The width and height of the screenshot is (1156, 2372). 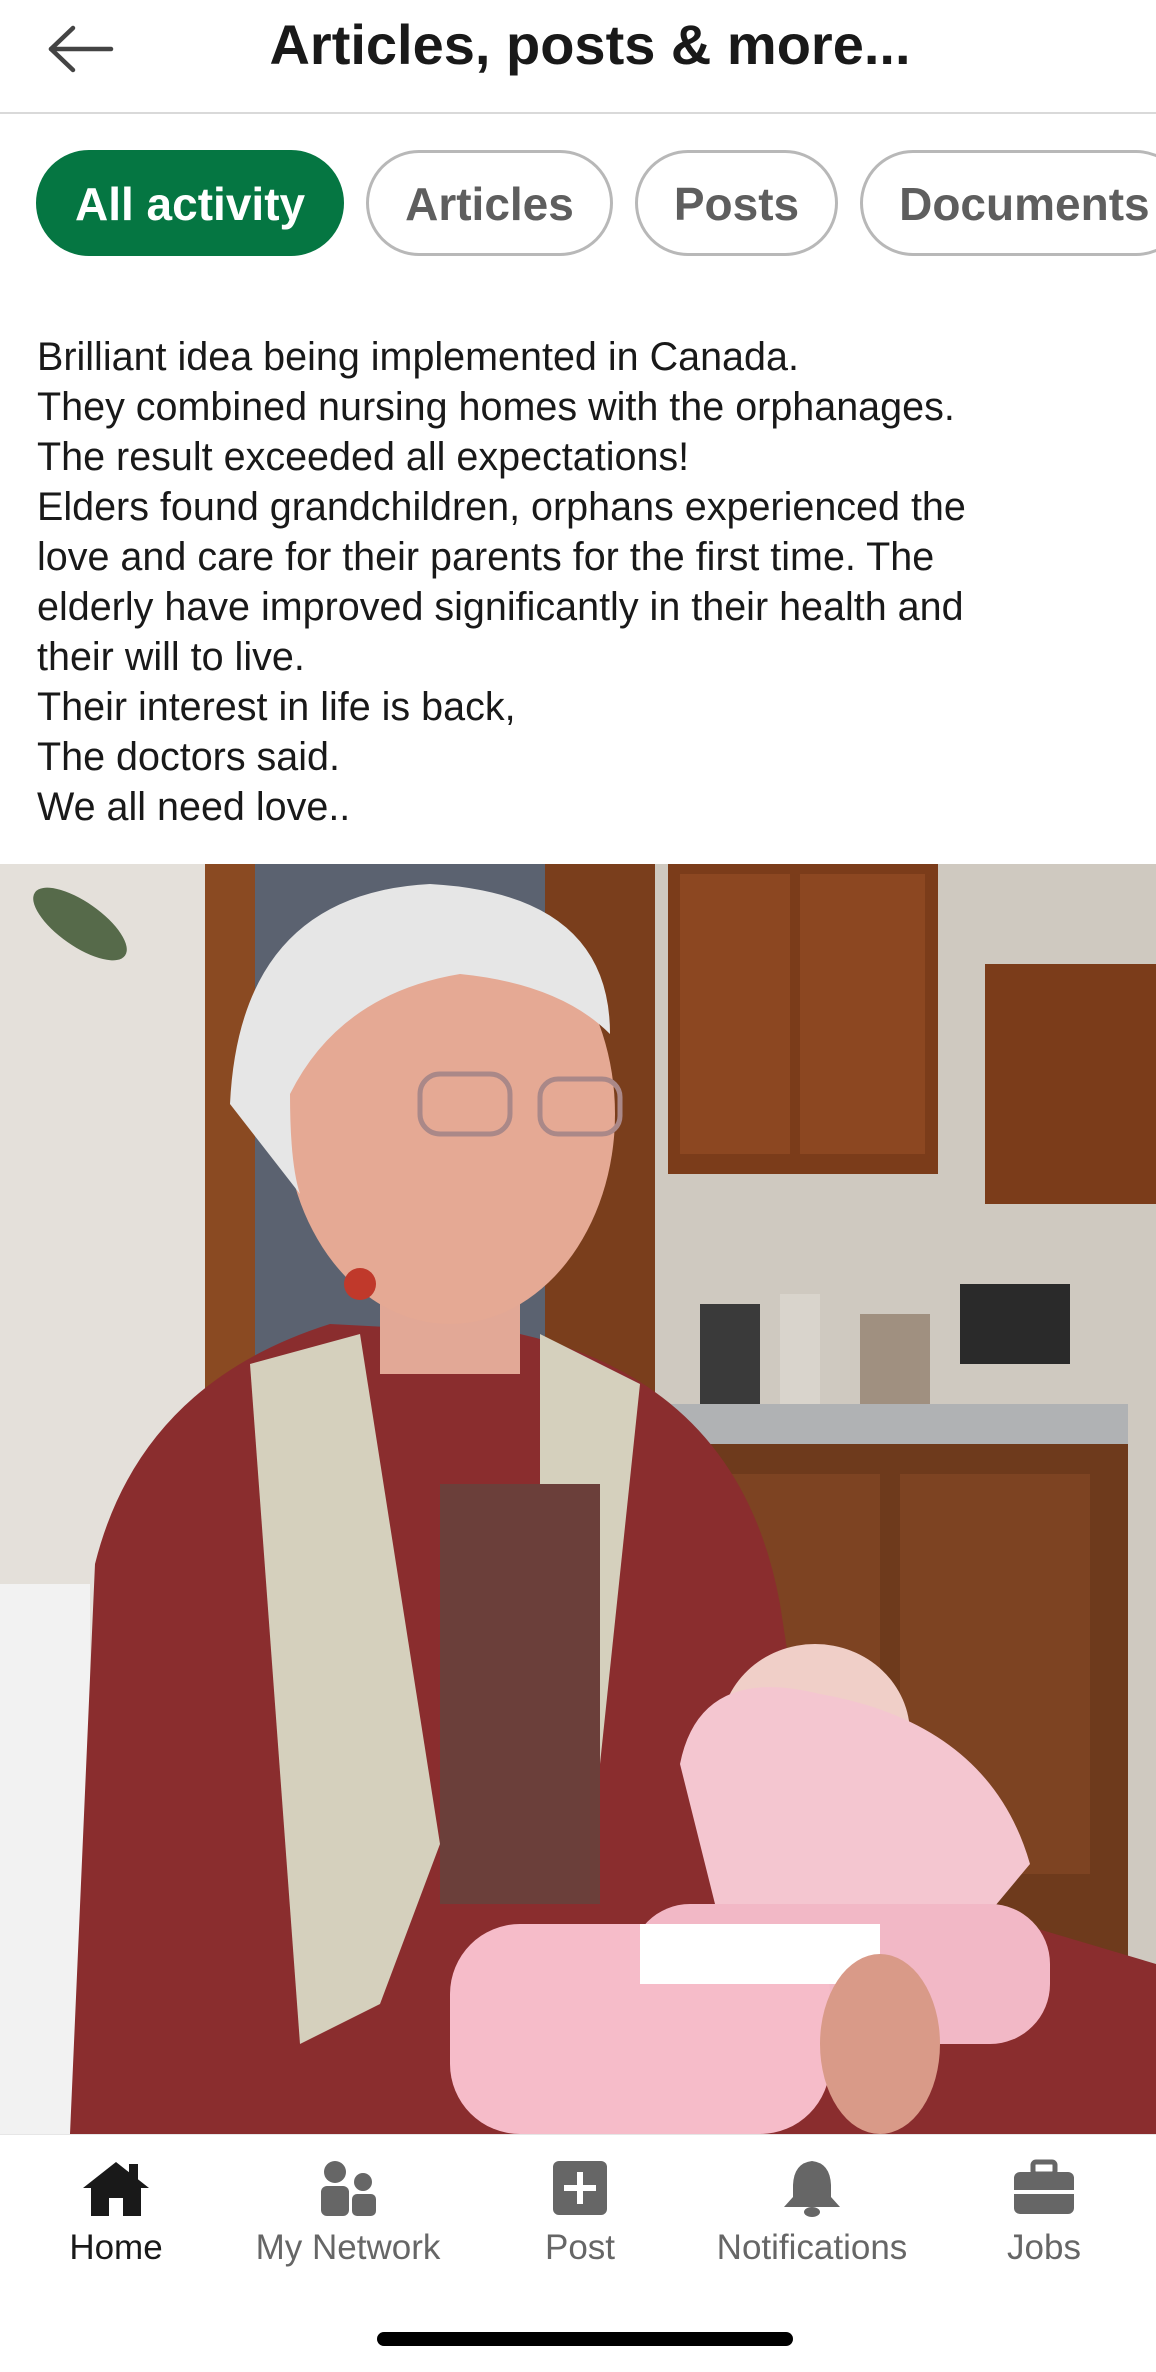 What do you see at coordinates (363, 457) in the screenshot?
I see `post-text-line: The result exceeded all expectations!` at bounding box center [363, 457].